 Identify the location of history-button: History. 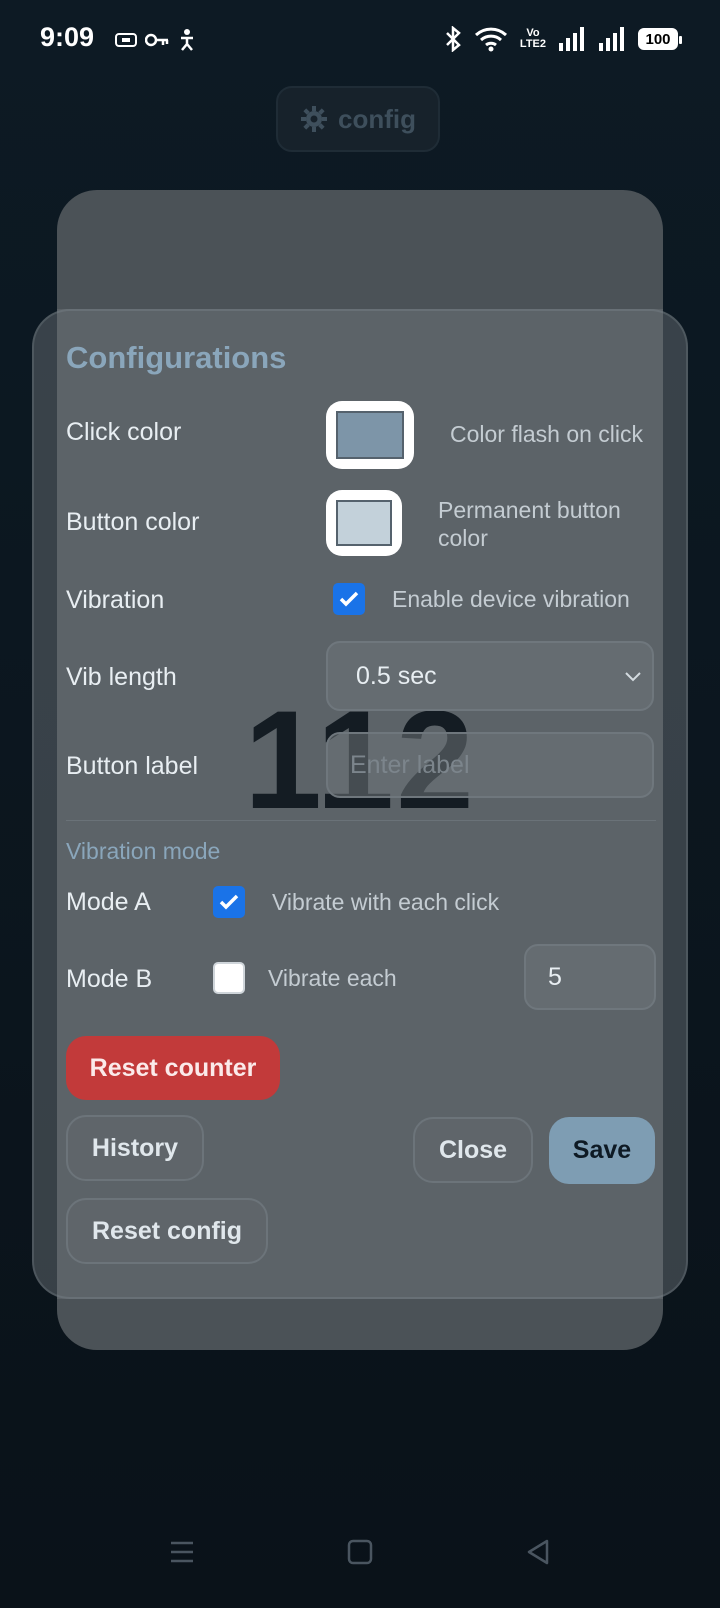
(135, 1148).